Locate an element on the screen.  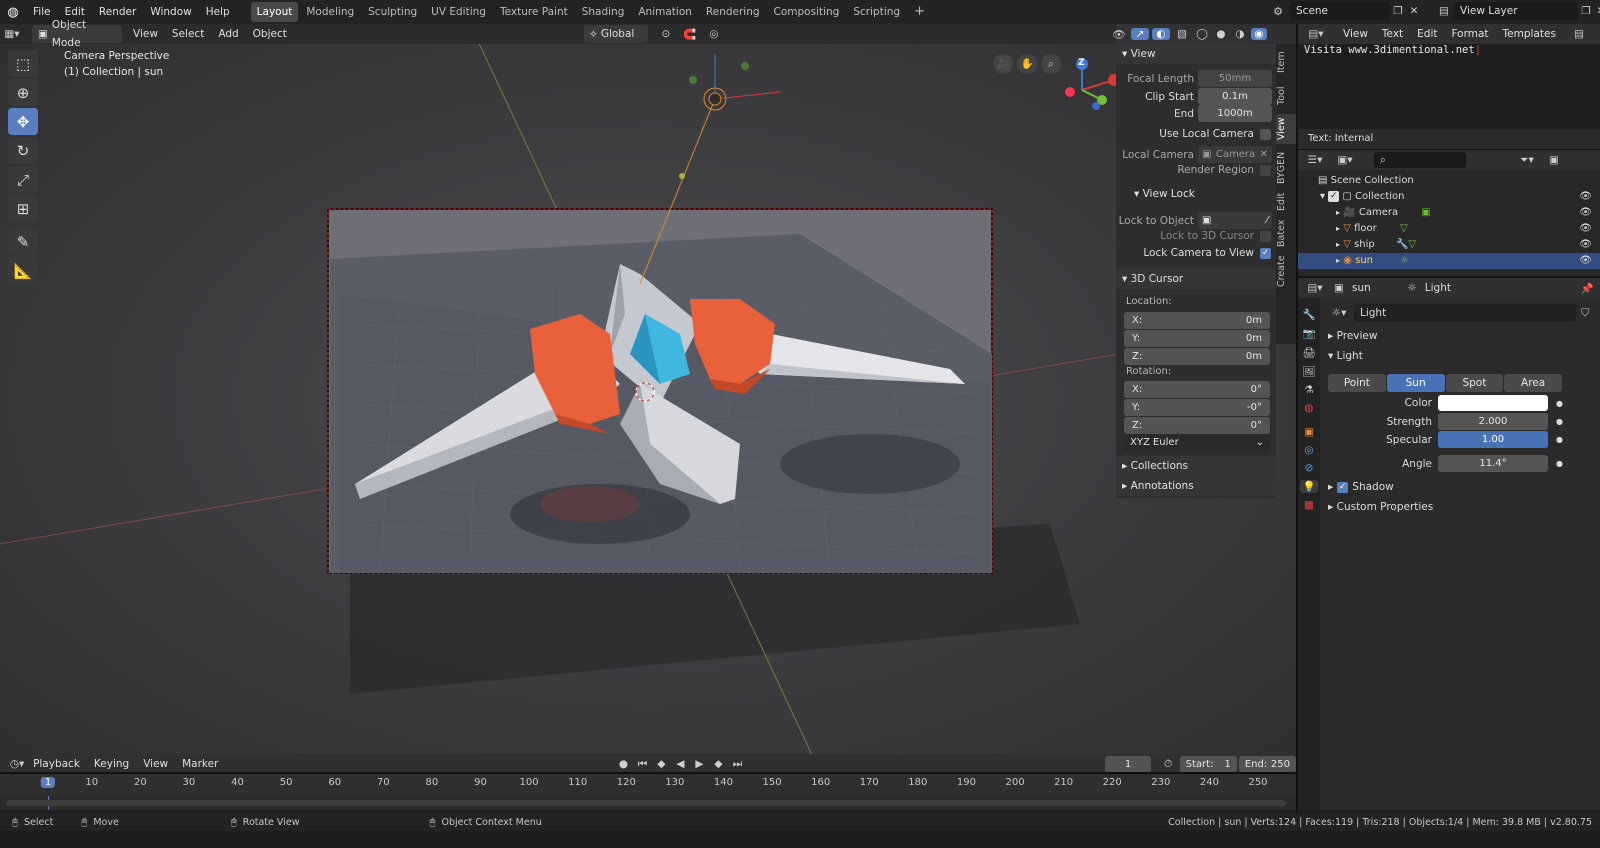
outliner-type-icon: ☰▾ is located at coordinates (1315, 160).